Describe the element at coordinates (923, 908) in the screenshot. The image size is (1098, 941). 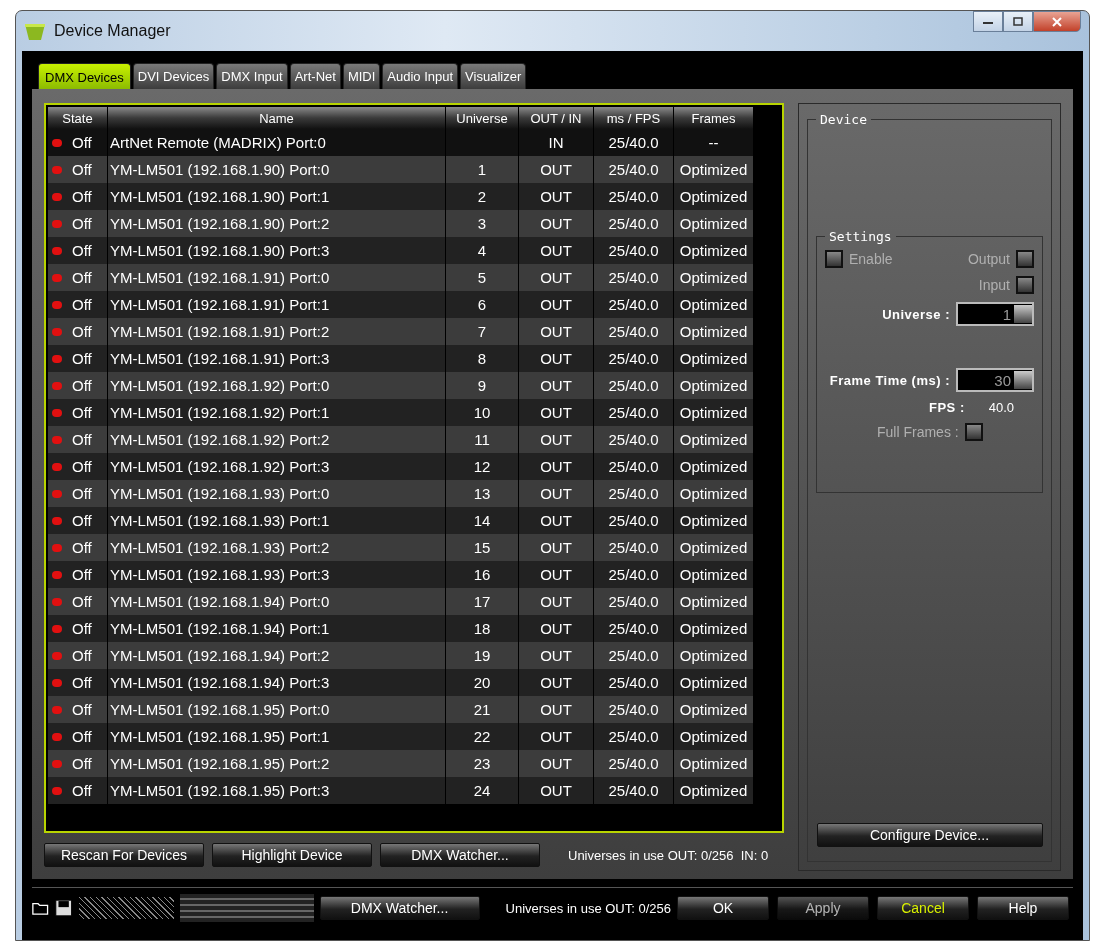
I see `dialog-button: Cancel` at that location.